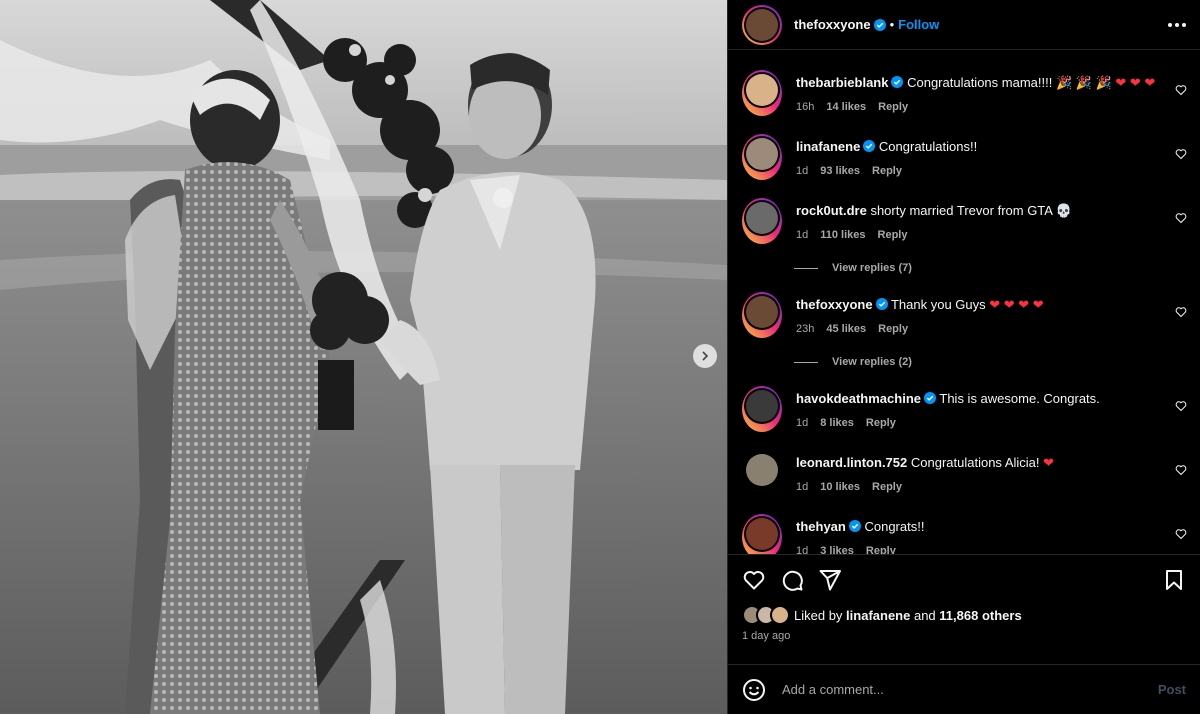 Image resolution: width=1200 pixels, height=714 pixels. Describe the element at coordinates (851, 462) in the screenshot. I see `comment-username: leonard.linton.752` at that location.